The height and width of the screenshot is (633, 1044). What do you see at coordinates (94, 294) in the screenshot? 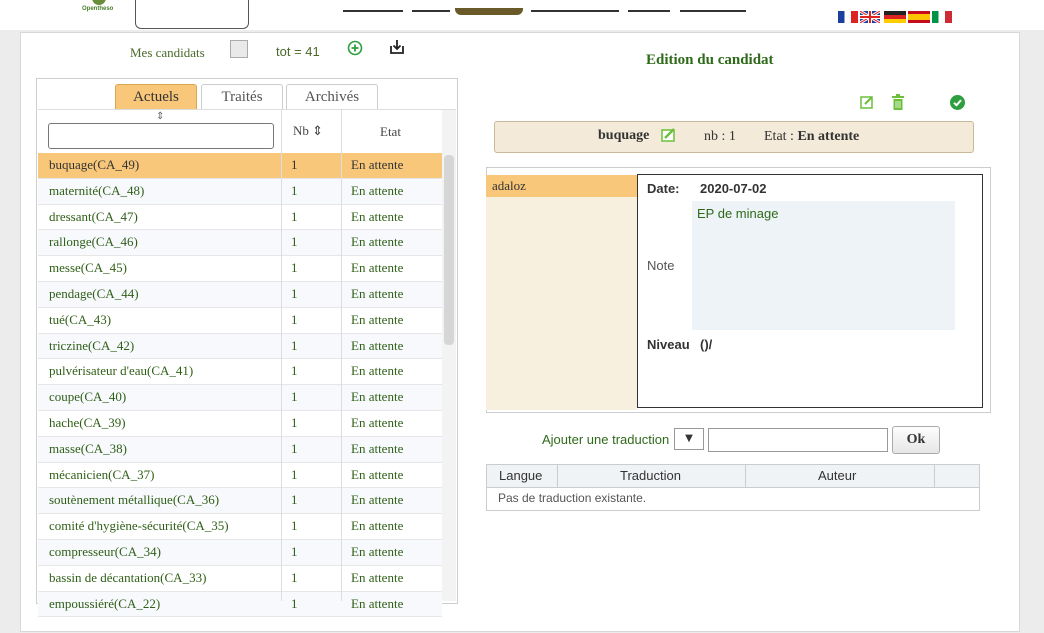
I see `row-name: pendage(CA_44)` at bounding box center [94, 294].